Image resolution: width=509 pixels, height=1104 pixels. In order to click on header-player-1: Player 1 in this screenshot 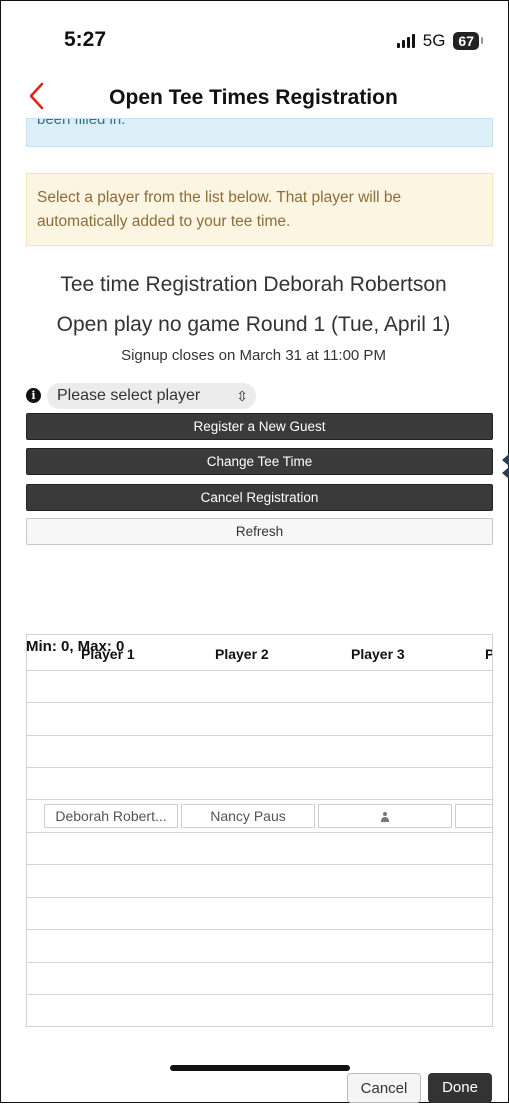, I will do `click(108, 654)`.